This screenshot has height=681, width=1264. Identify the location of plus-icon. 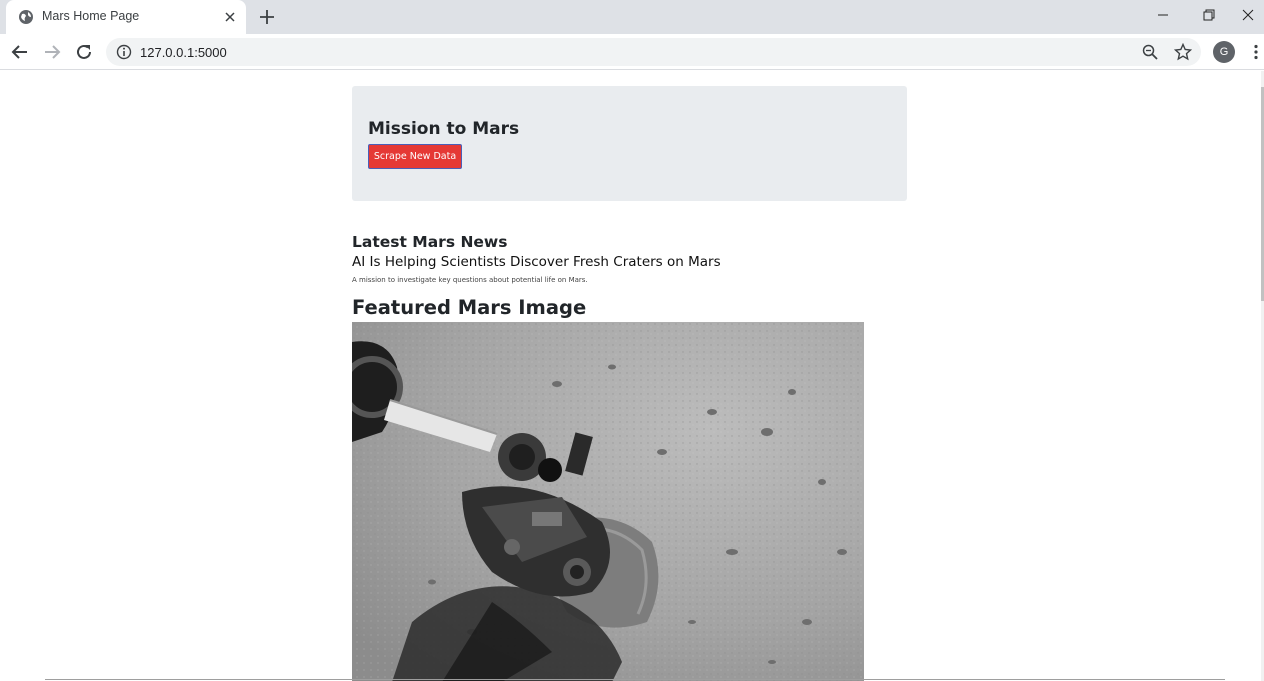
(267, 17).